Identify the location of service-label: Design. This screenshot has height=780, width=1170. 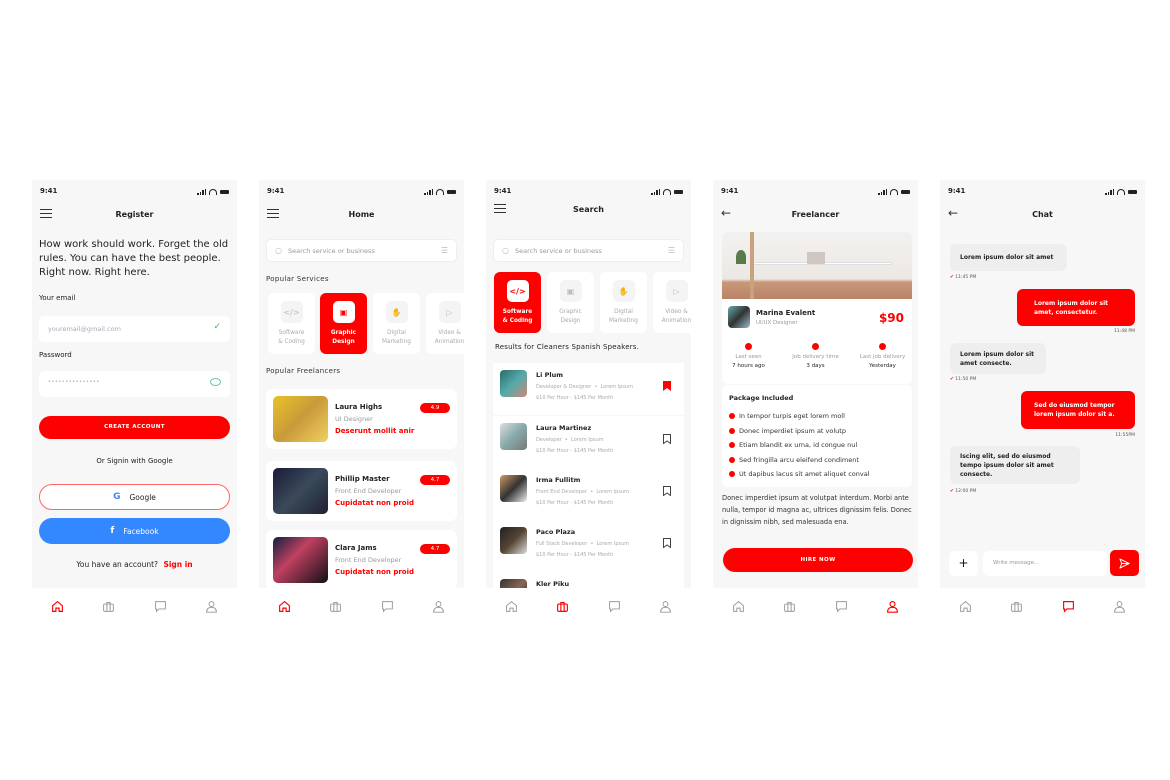
(570, 321).